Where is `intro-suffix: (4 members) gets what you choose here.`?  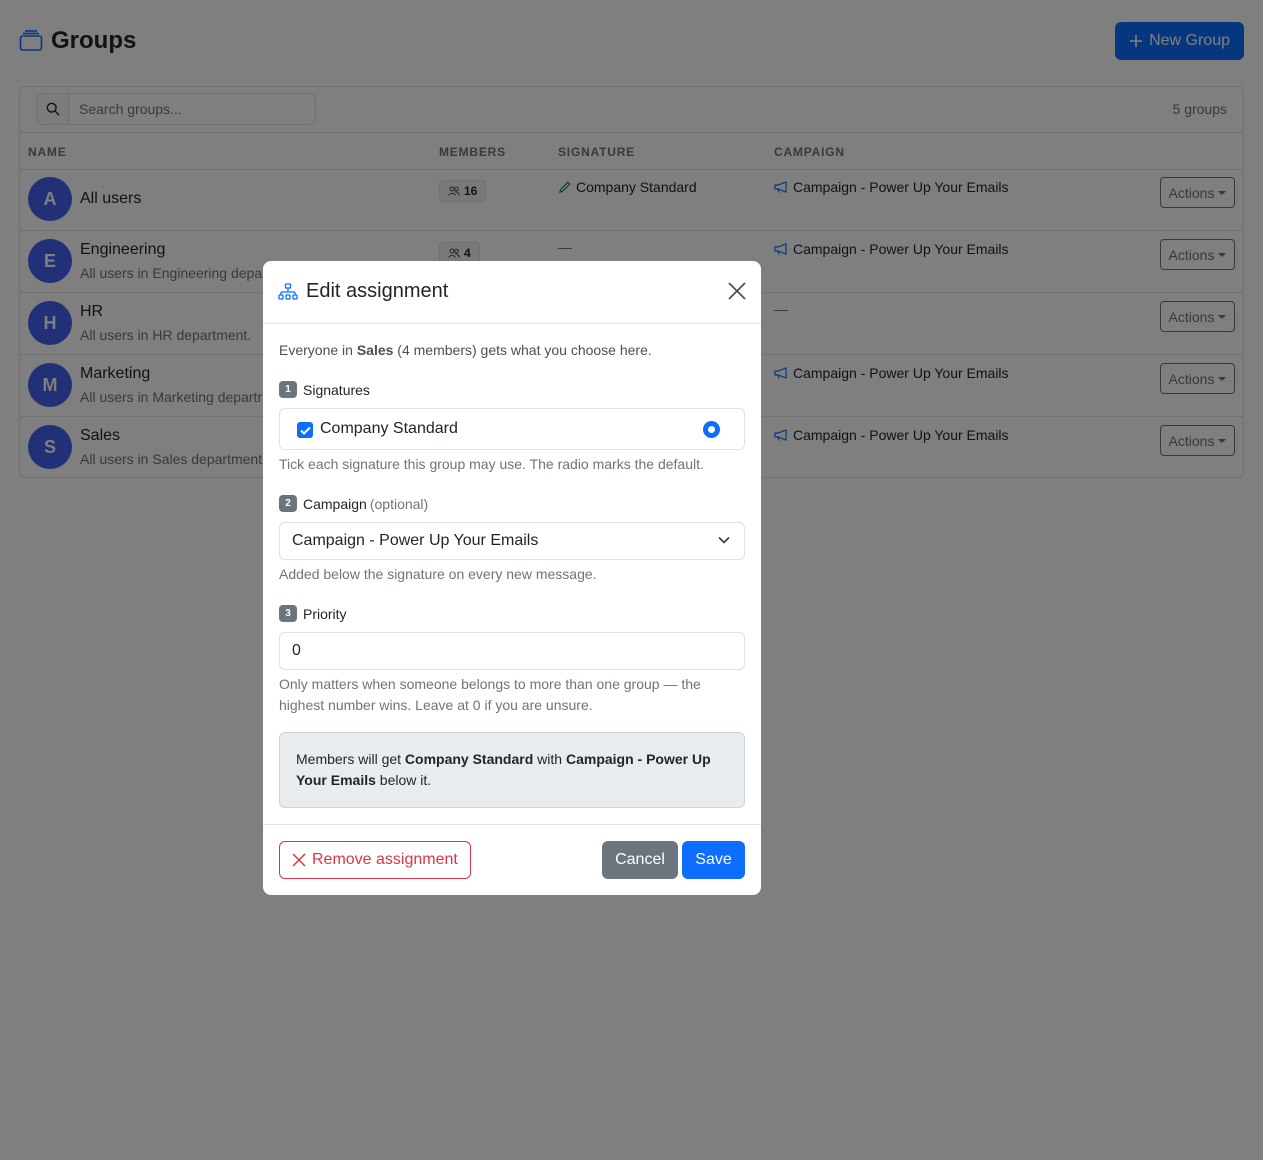
intro-suffix: (4 members) gets what you choose here. is located at coordinates (522, 350).